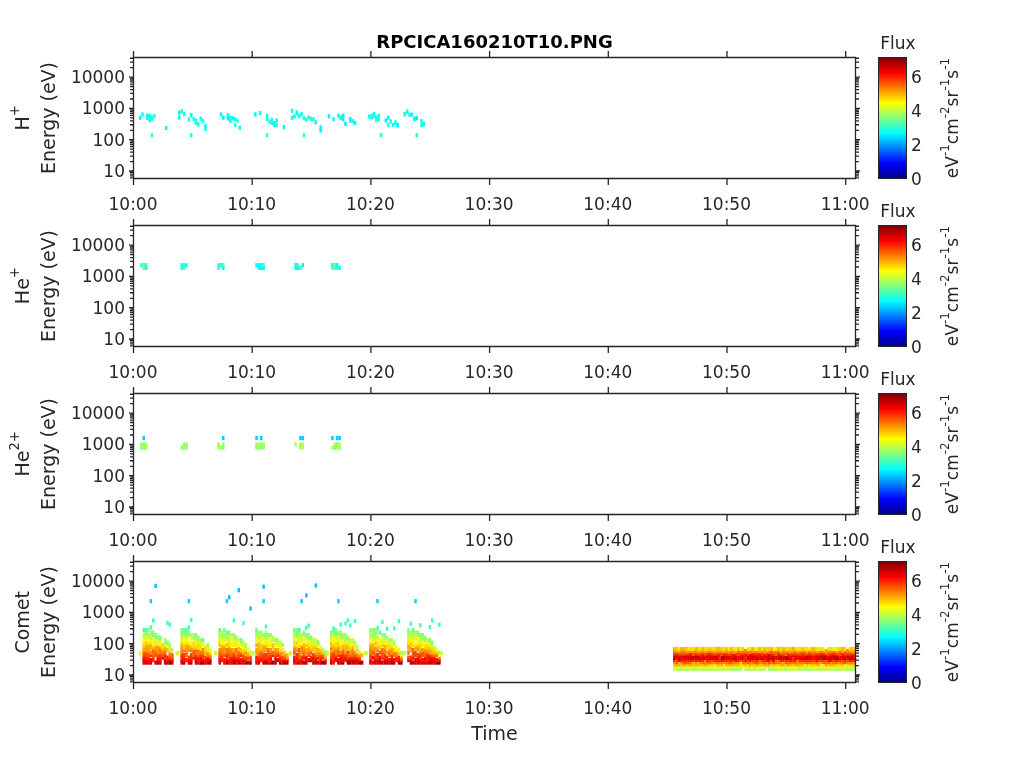 The image size is (1024, 768). What do you see at coordinates (494, 41) in the screenshot?
I see `figure-title: RPCICA160210T10.PNG` at bounding box center [494, 41].